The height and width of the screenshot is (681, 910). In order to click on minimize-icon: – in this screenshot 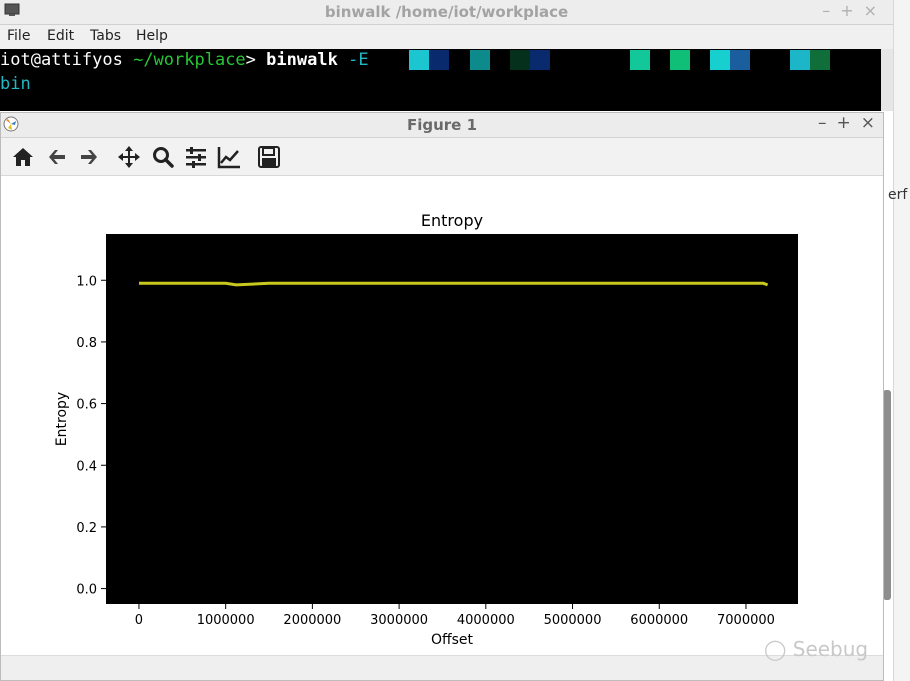, I will do `click(831, 10)`.